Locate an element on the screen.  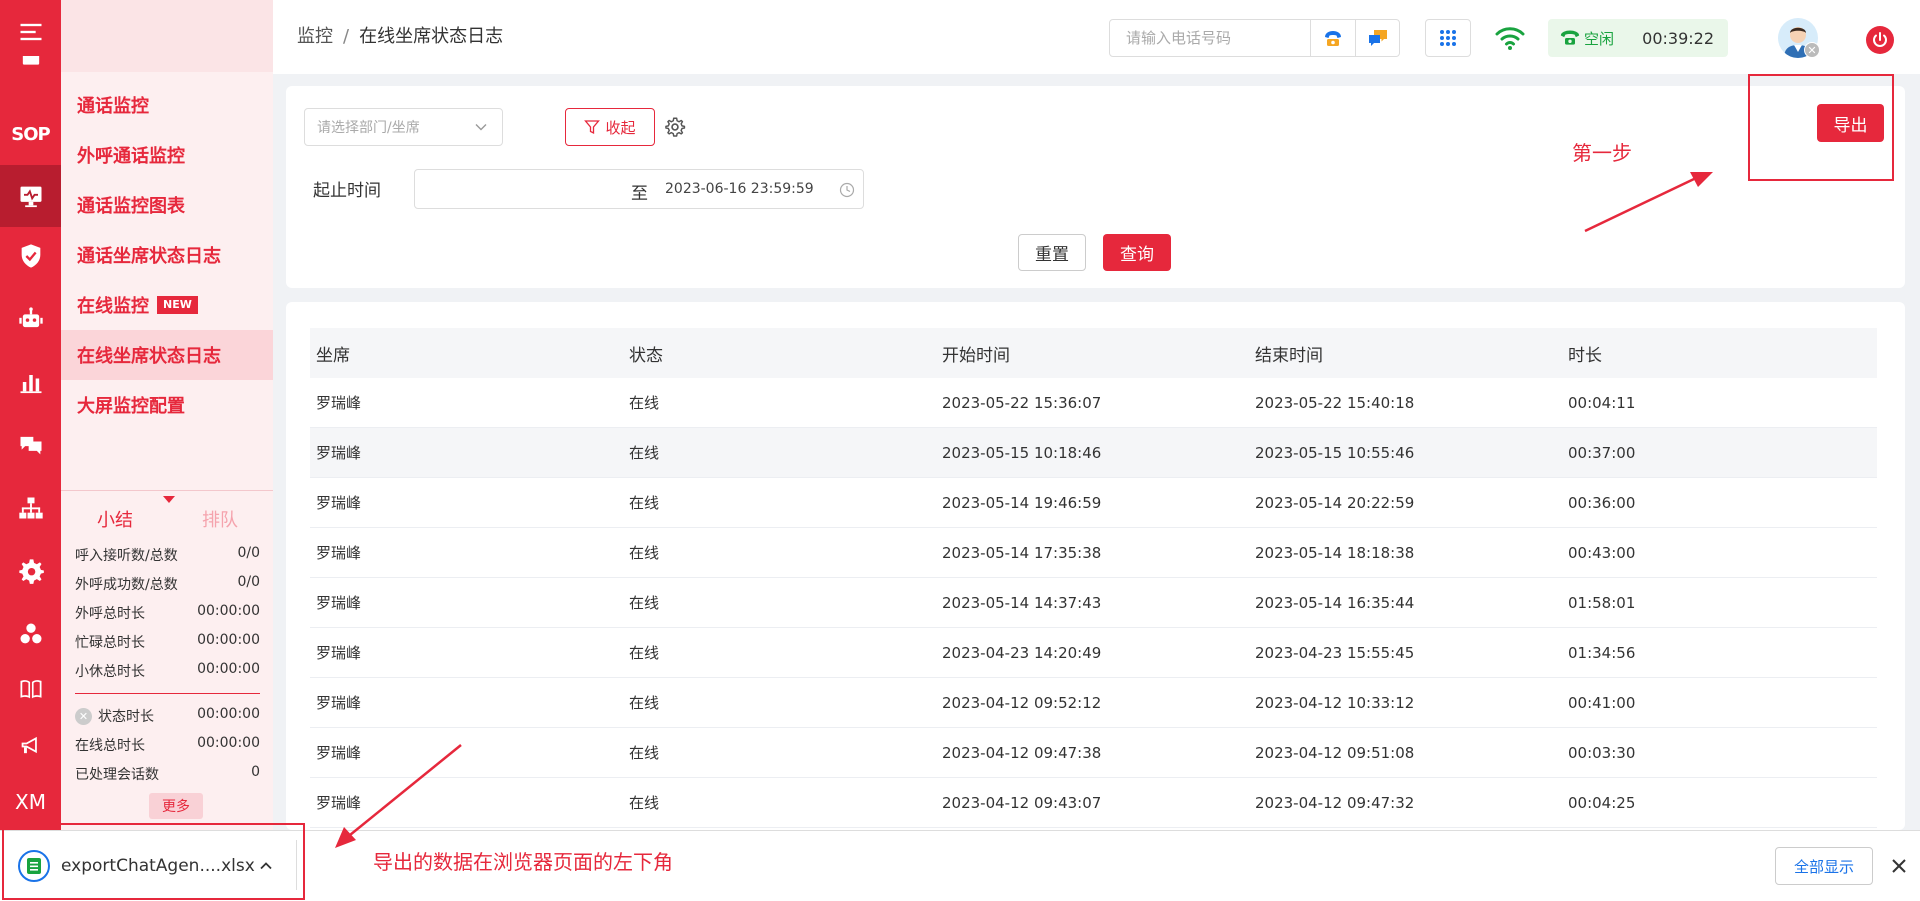
caret-down-icon is located at coordinates (169, 499).